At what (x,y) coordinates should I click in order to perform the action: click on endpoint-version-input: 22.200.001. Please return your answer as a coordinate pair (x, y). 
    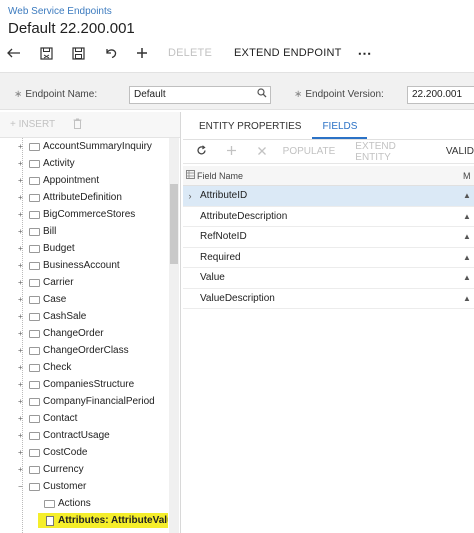
    Looking at the image, I should click on (440, 95).